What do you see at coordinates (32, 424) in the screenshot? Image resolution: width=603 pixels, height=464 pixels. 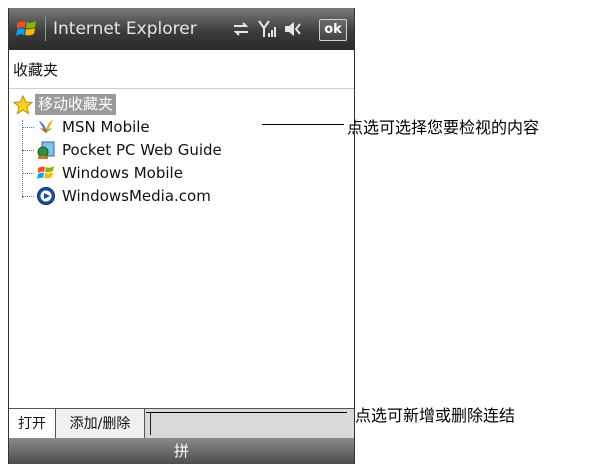 I see `tab-open: 打开` at bounding box center [32, 424].